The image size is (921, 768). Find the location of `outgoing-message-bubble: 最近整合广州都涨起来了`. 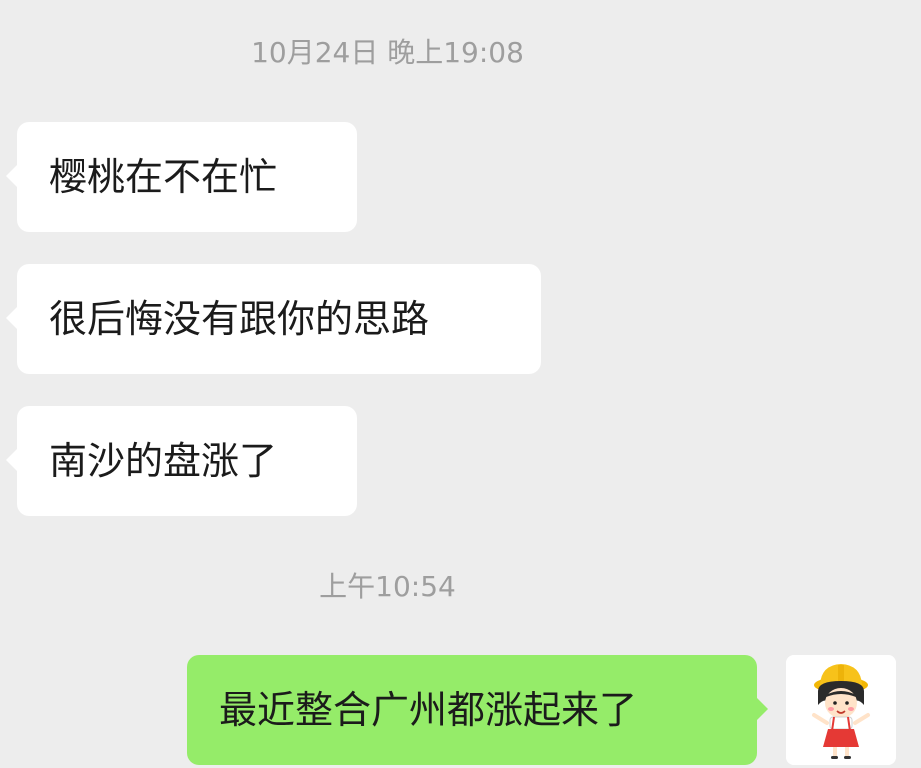

outgoing-message-bubble: 最近整合广州都涨起来了 is located at coordinates (477, 710).